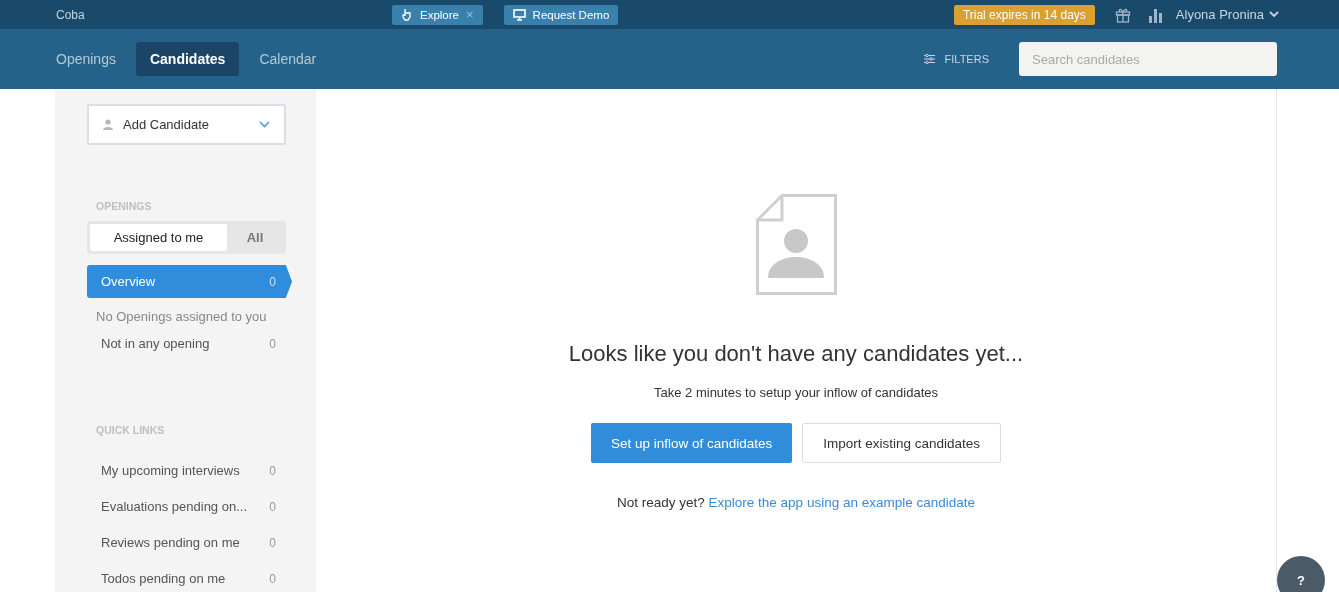  I want to click on gift-icon, so click(1122, 14).